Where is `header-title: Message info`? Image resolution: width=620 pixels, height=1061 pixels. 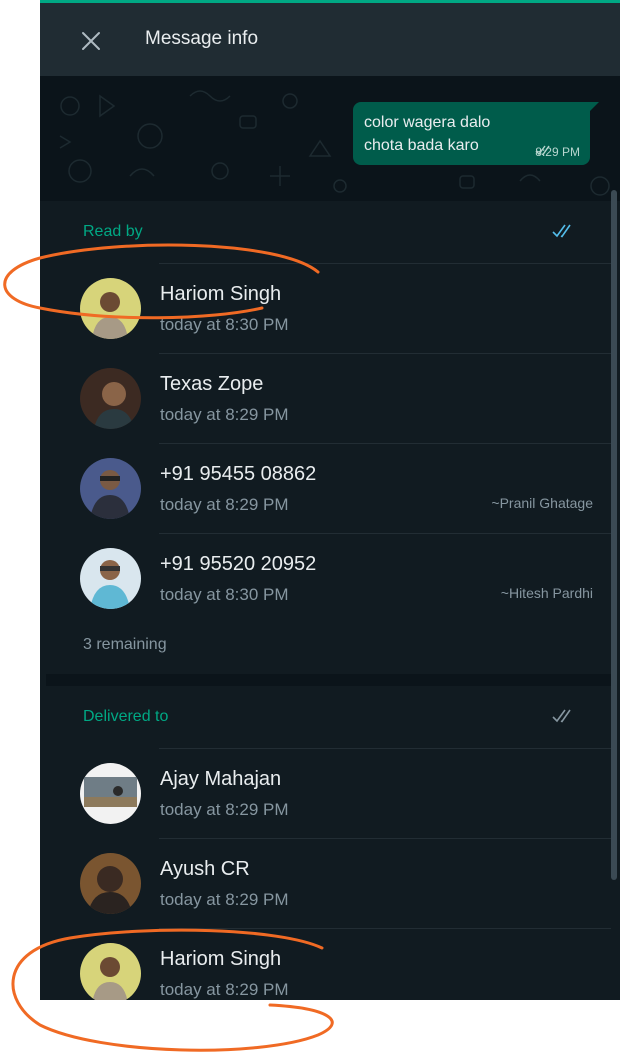 header-title: Message info is located at coordinates (202, 38).